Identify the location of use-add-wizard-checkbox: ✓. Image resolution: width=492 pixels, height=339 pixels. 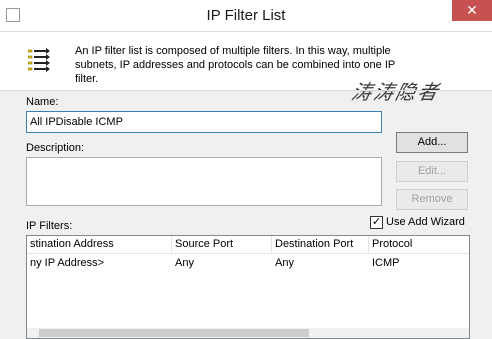
(376, 222).